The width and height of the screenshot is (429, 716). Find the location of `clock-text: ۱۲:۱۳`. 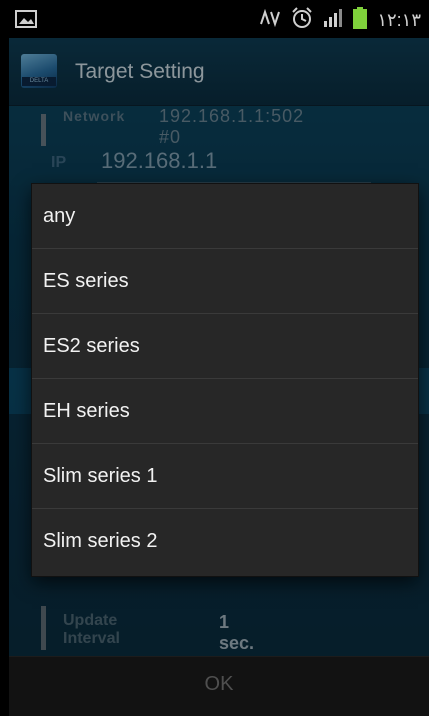

clock-text: ۱۲:۱۳ is located at coordinates (399, 20).